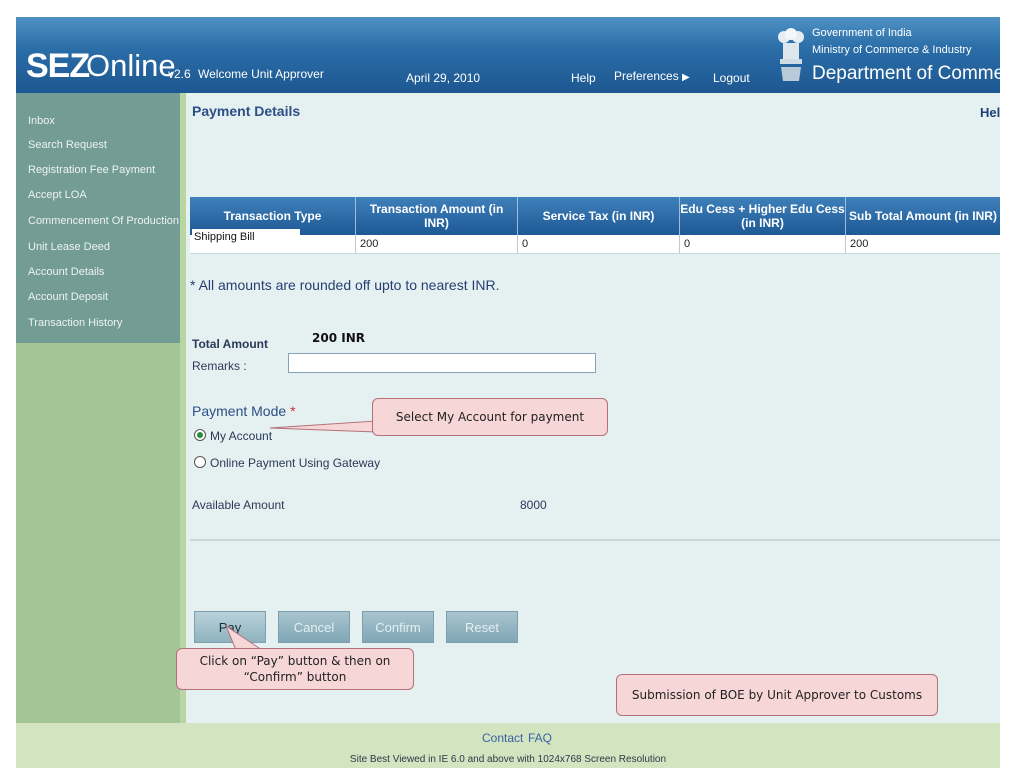 The image size is (1024, 768). Describe the element at coordinates (398, 627) in the screenshot. I see `confirm-button: Confirm` at that location.